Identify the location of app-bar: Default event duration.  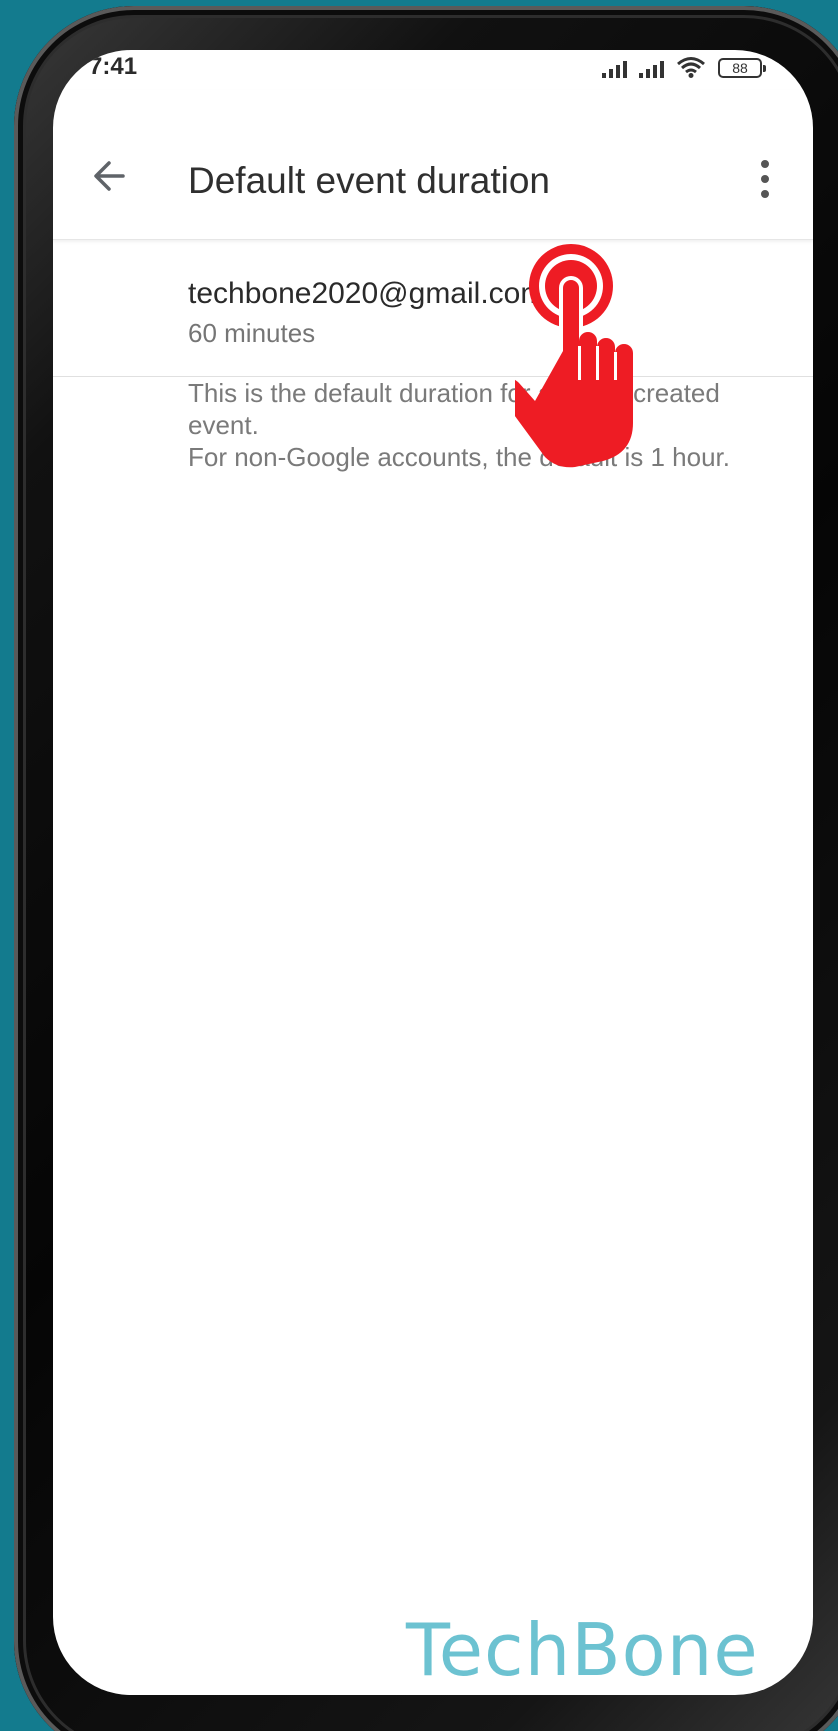
(433, 165).